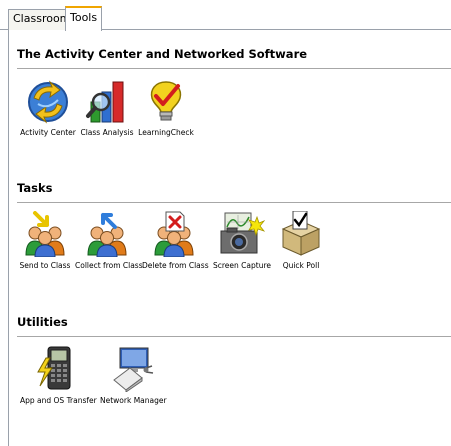 This screenshot has width=451, height=446. Describe the element at coordinates (107, 132) in the screenshot. I see `tool-label: Class Analysis` at that location.